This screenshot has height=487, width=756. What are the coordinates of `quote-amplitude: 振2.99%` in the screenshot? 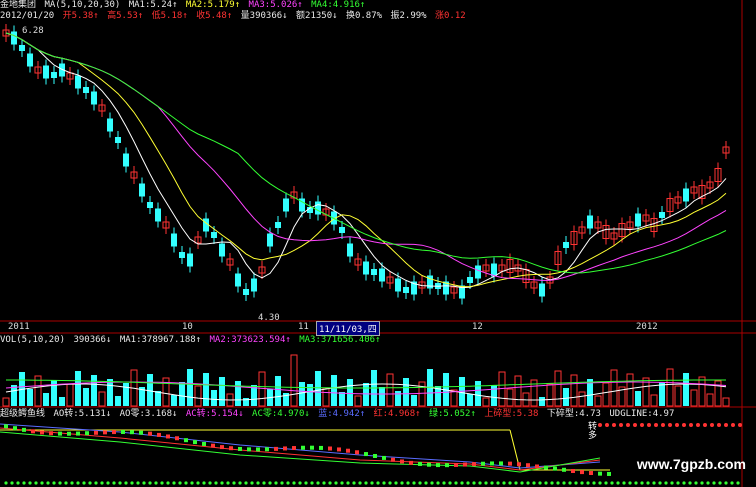 It's located at (408, 16).